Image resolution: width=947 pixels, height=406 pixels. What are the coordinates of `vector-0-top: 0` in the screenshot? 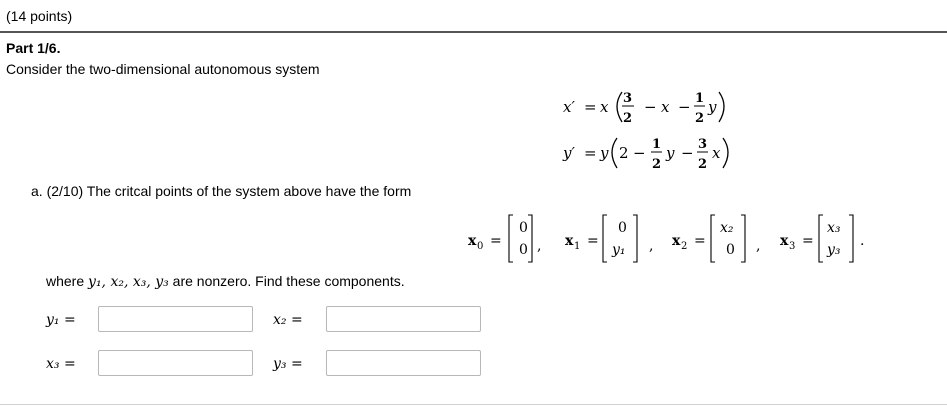 It's located at (523, 228).